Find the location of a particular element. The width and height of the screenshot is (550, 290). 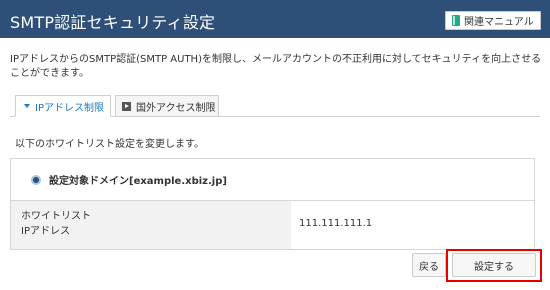

whitelist-label-cell: ホワイトリスト IPアドレス is located at coordinates (151, 225).